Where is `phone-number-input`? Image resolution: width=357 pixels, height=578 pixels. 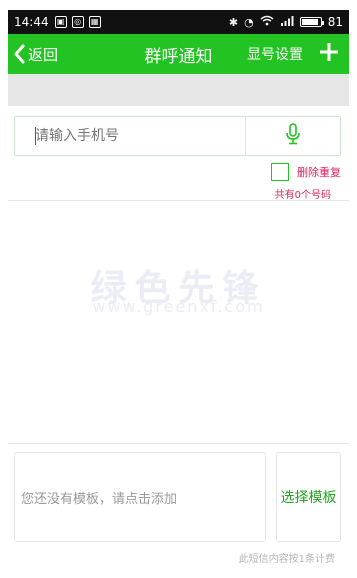 phone-number-input is located at coordinates (130, 136).